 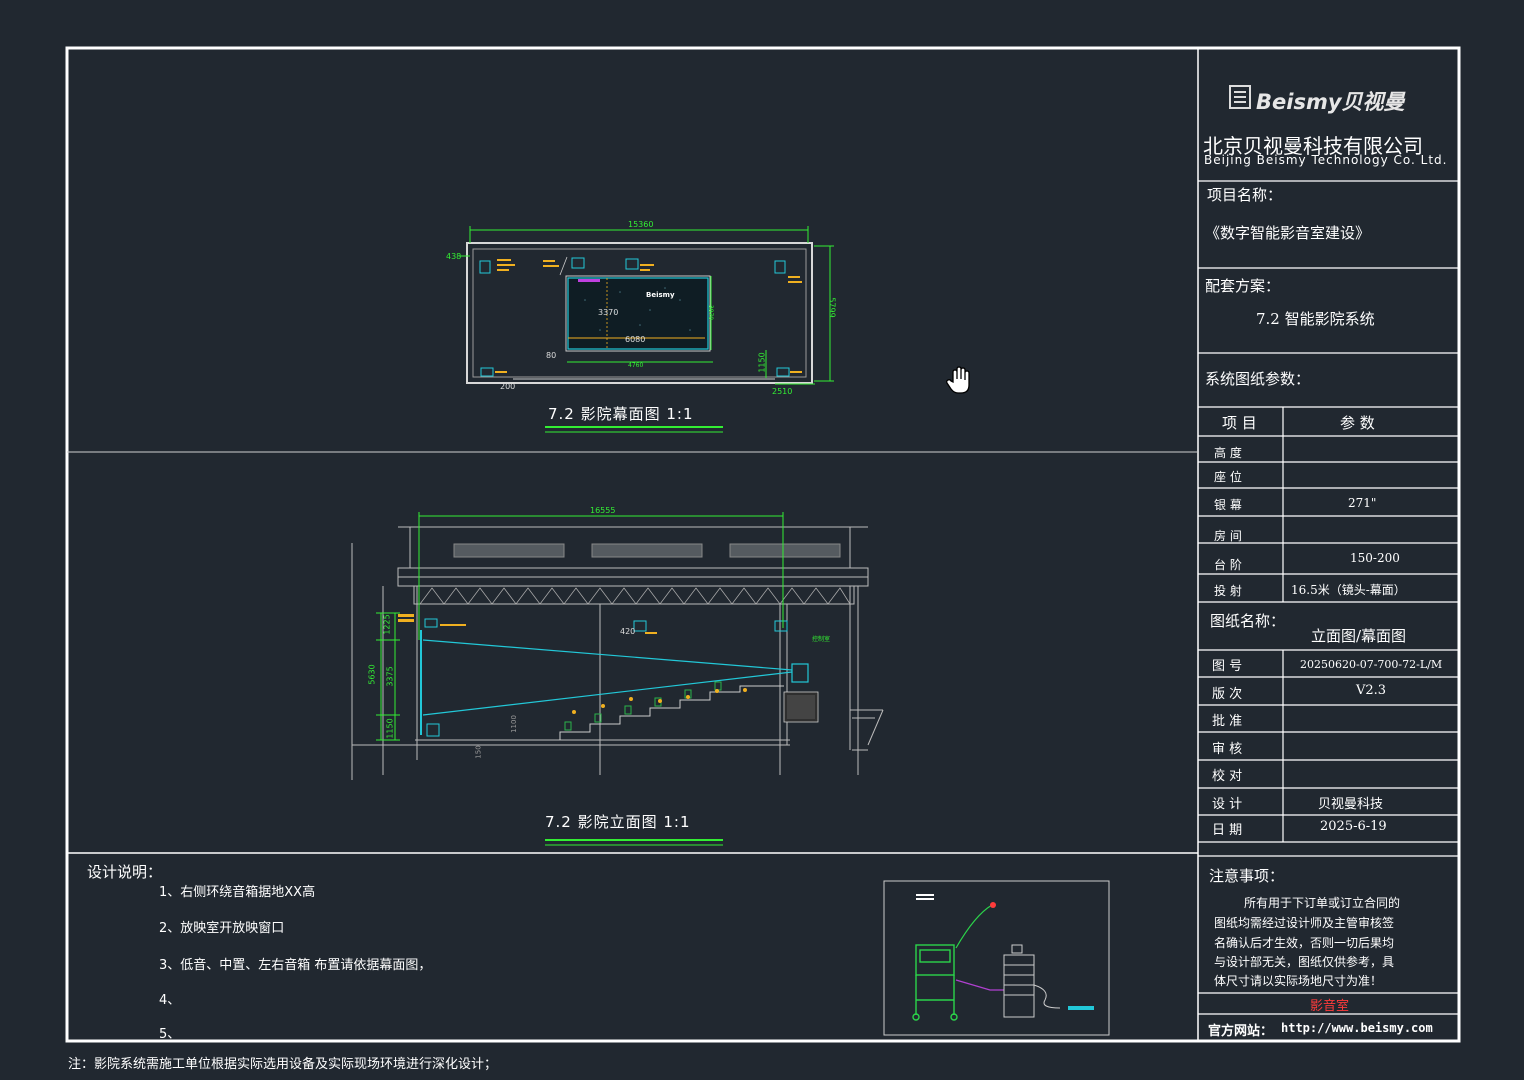 What do you see at coordinates (1357, 1028) in the screenshot?
I see `website-link: http://www.beismy.com` at bounding box center [1357, 1028].